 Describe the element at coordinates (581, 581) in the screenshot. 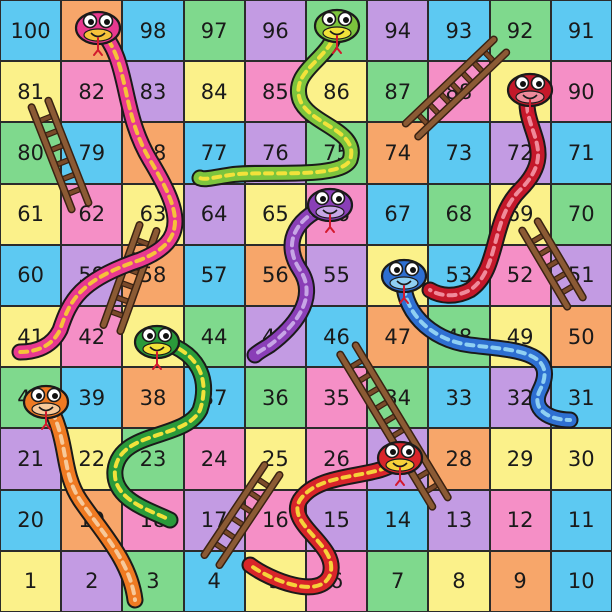

I see `board-square: 10` at that location.